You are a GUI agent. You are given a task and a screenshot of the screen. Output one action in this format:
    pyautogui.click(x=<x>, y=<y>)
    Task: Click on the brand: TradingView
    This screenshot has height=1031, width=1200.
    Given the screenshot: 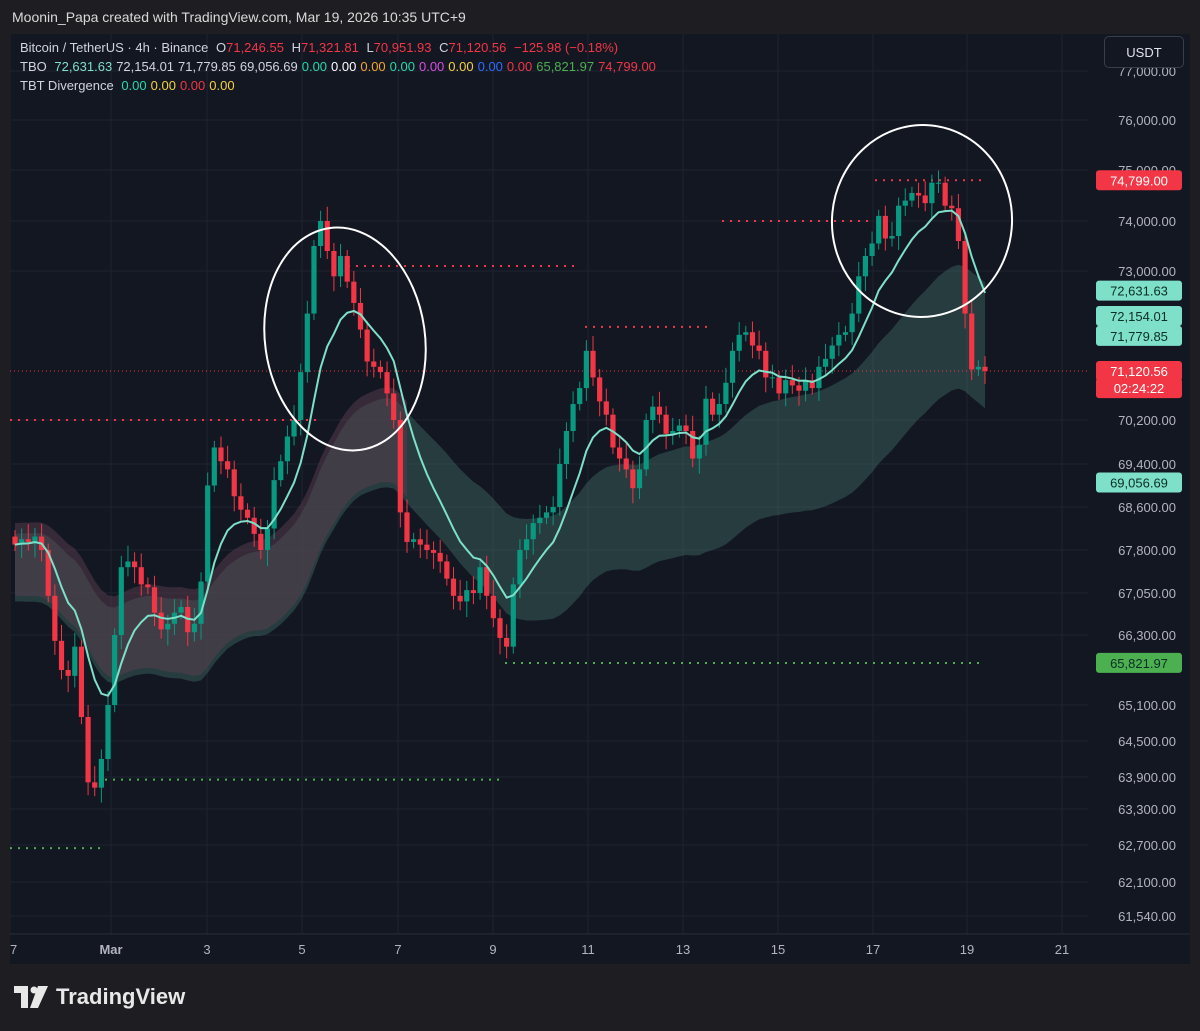 What is the action you would take?
    pyautogui.click(x=99, y=997)
    